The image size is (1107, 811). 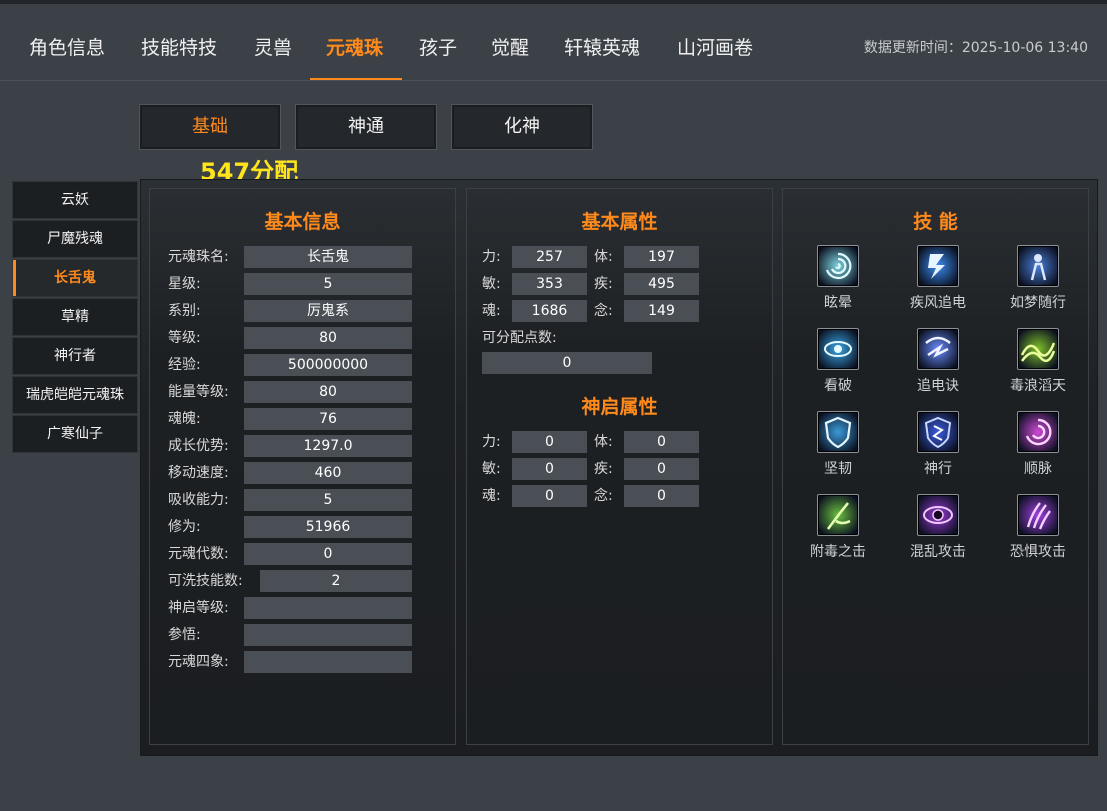 I want to click on info-label: 元魂珠名:, so click(x=198, y=257).